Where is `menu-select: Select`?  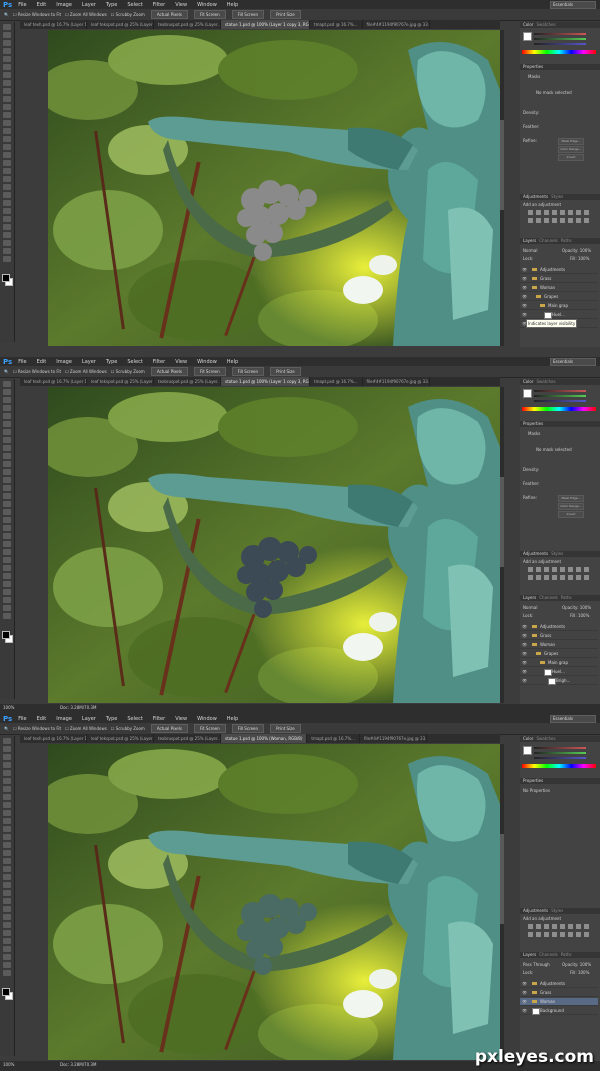 menu-select: Select is located at coordinates (134, 5).